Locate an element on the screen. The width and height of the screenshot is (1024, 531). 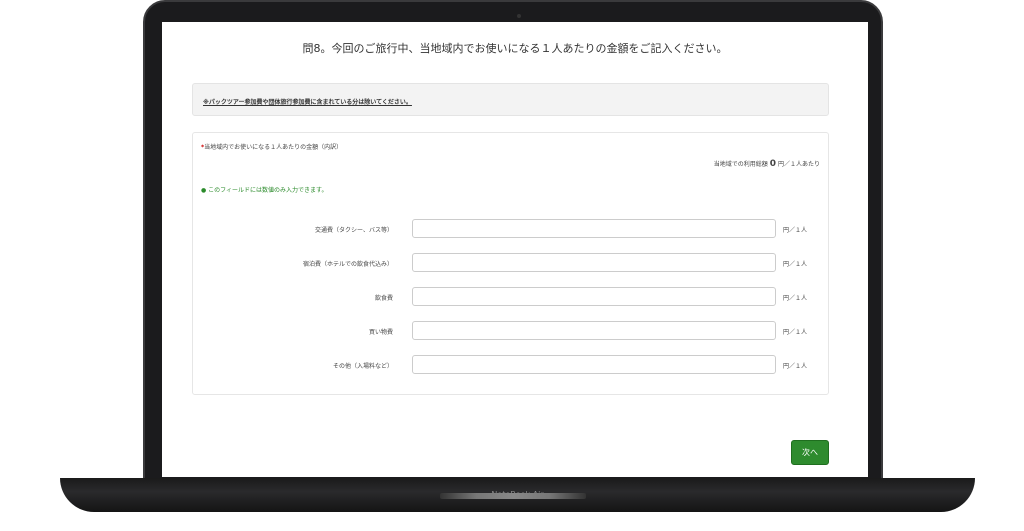
transport-input is located at coordinates (594, 228).